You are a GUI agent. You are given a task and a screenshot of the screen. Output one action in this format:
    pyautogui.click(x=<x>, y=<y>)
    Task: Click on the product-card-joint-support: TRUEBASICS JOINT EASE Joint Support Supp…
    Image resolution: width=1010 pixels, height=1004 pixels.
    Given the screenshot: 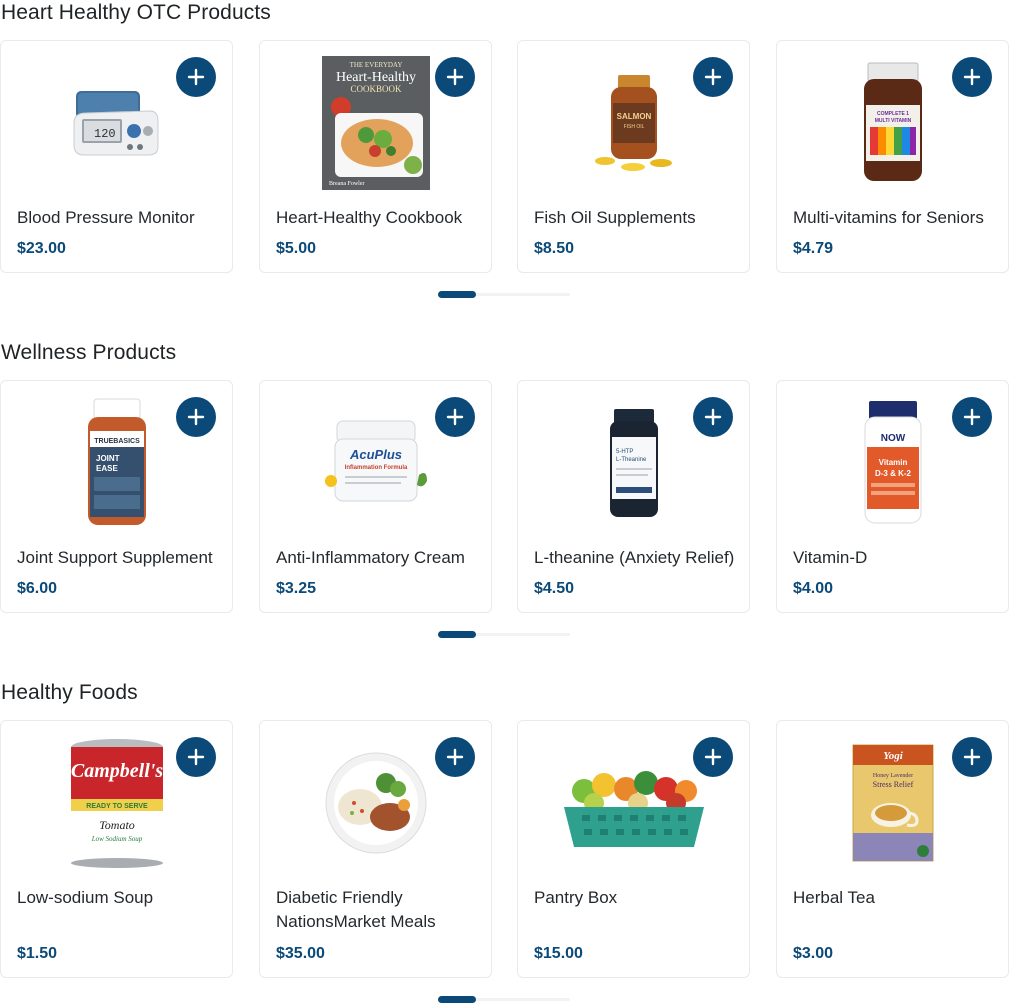 What is the action you would take?
    pyautogui.click(x=116, y=496)
    